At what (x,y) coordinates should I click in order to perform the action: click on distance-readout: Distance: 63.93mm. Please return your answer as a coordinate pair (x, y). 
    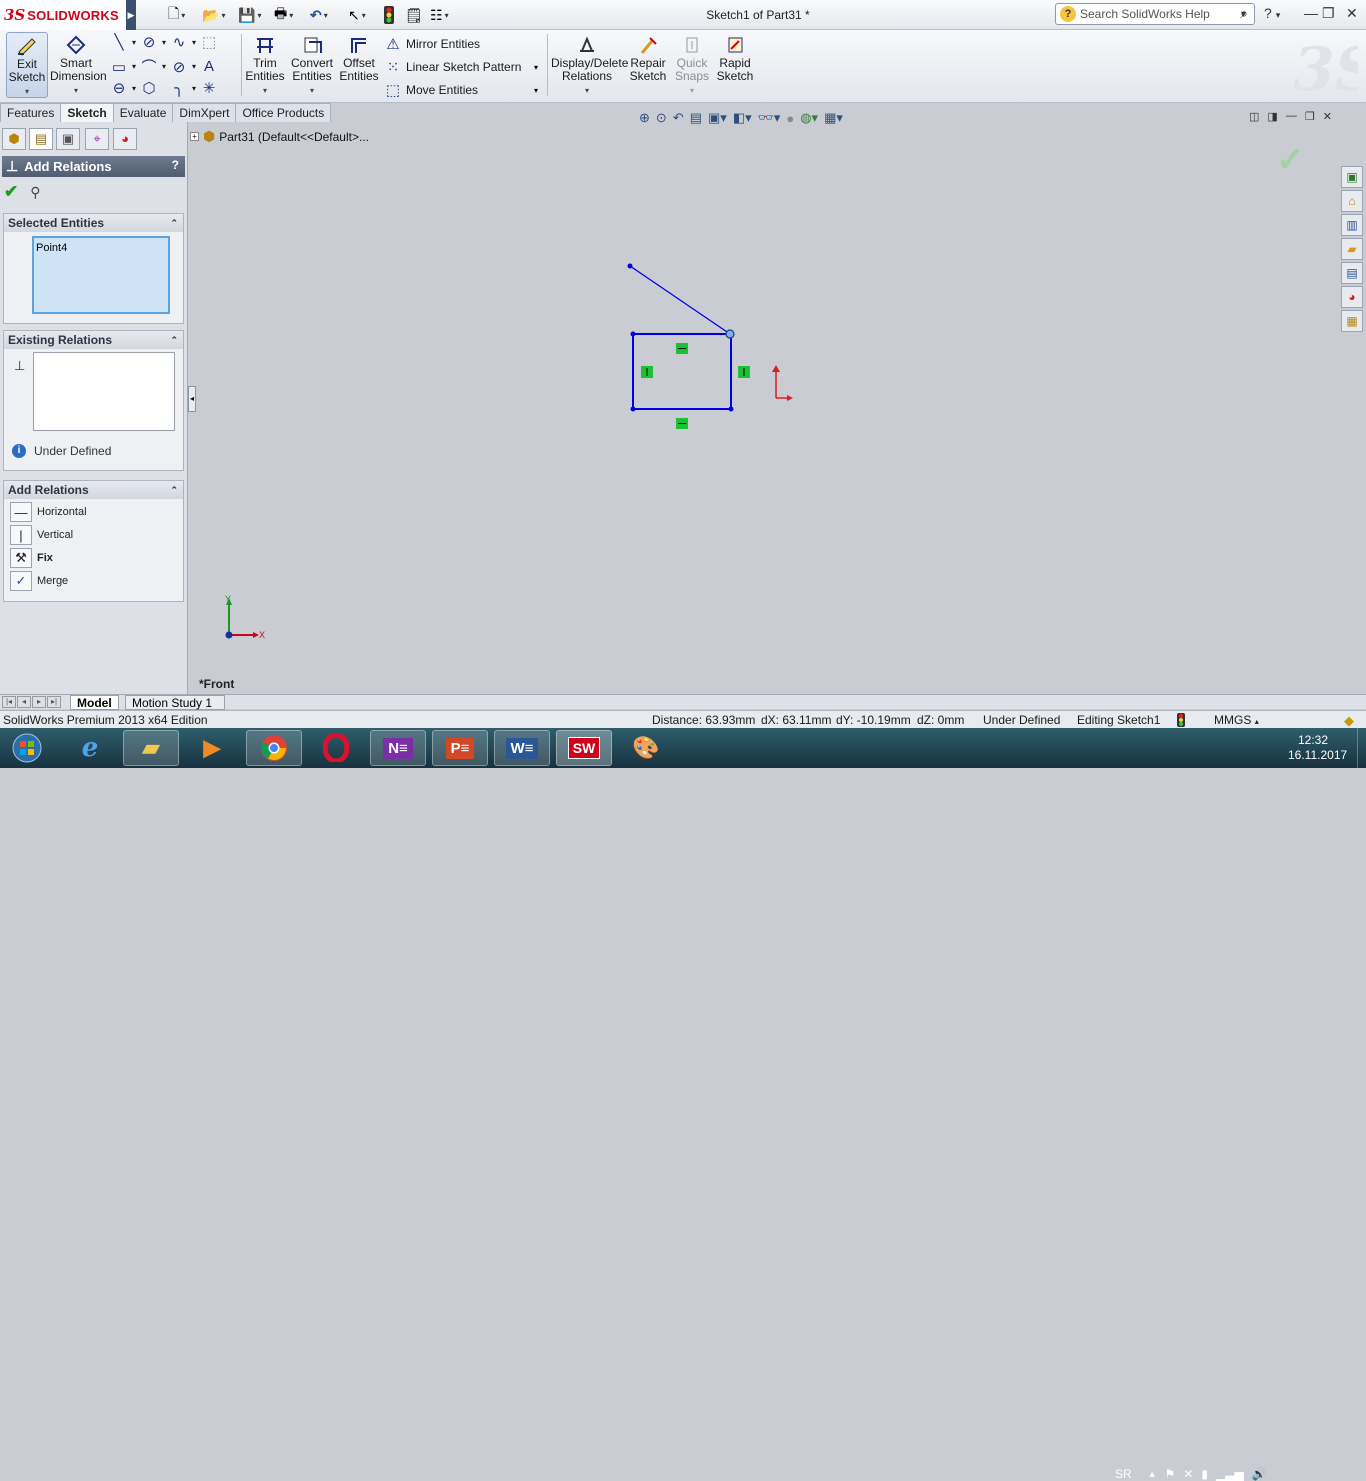
    Looking at the image, I should click on (704, 720).